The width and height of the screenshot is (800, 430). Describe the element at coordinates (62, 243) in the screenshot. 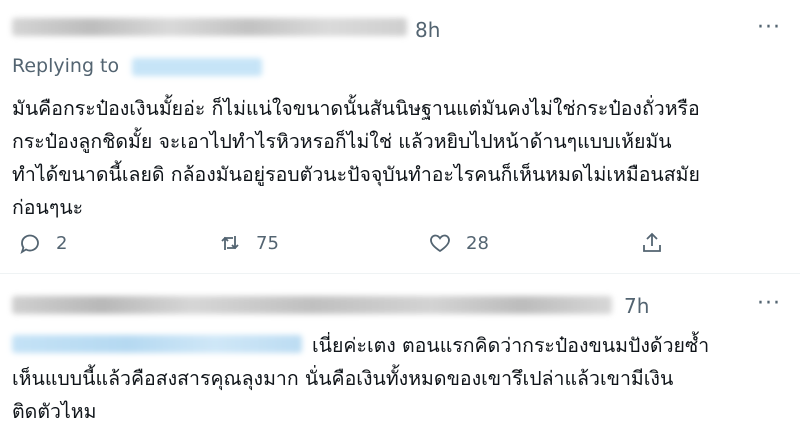

I see `reply-count: 2` at that location.